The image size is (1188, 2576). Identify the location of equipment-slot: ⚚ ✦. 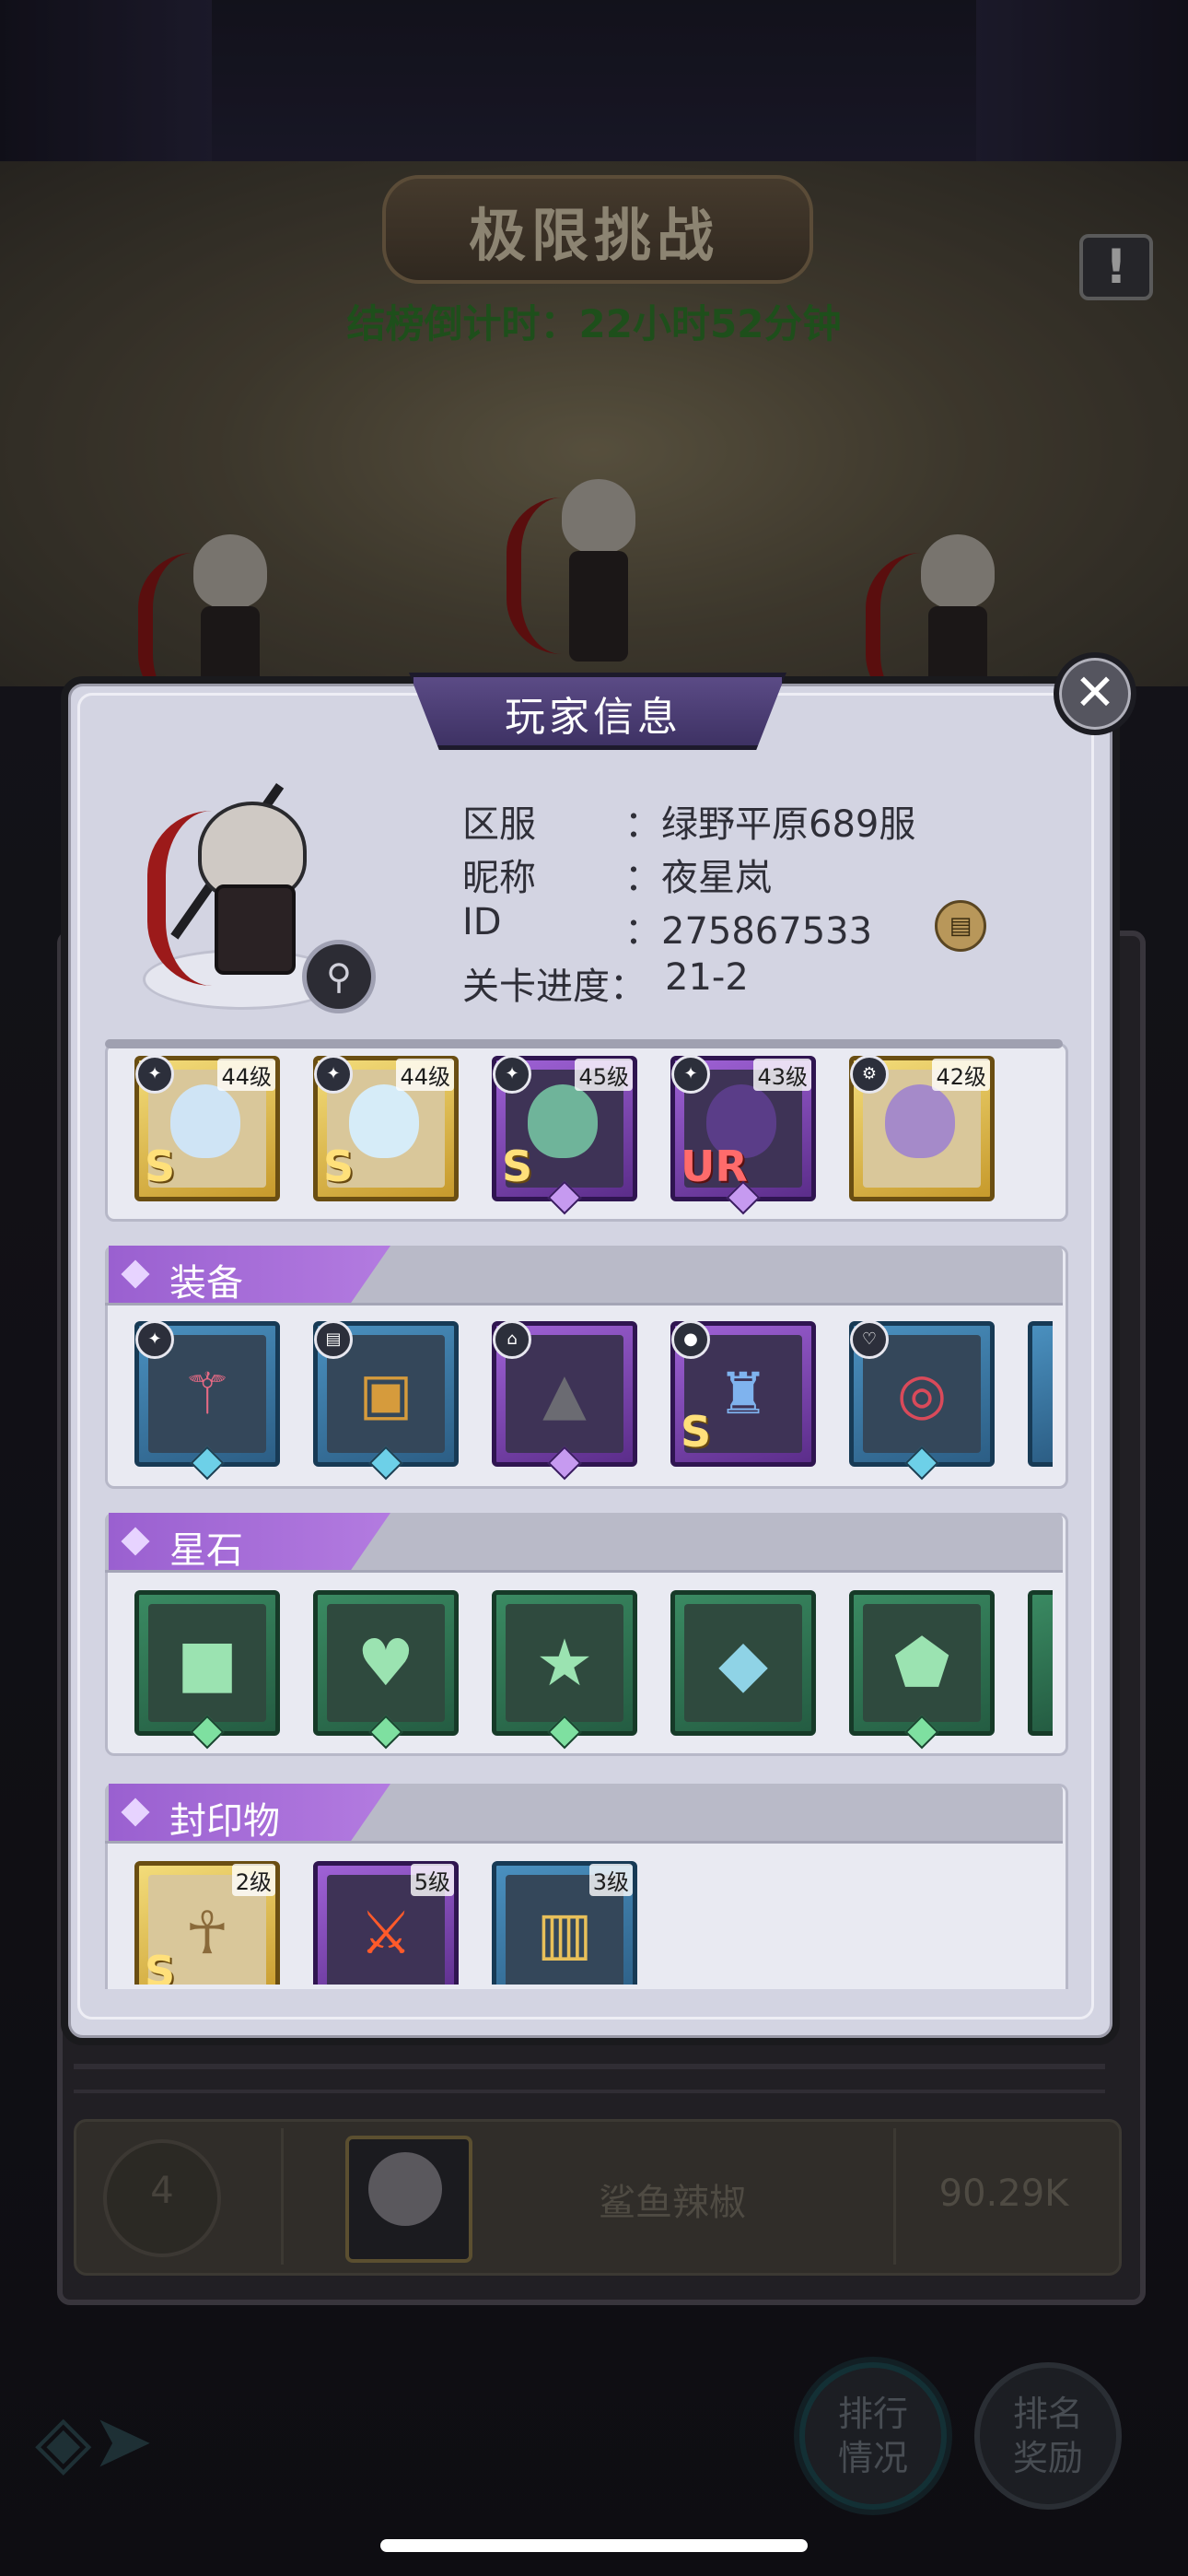
(207, 1400).